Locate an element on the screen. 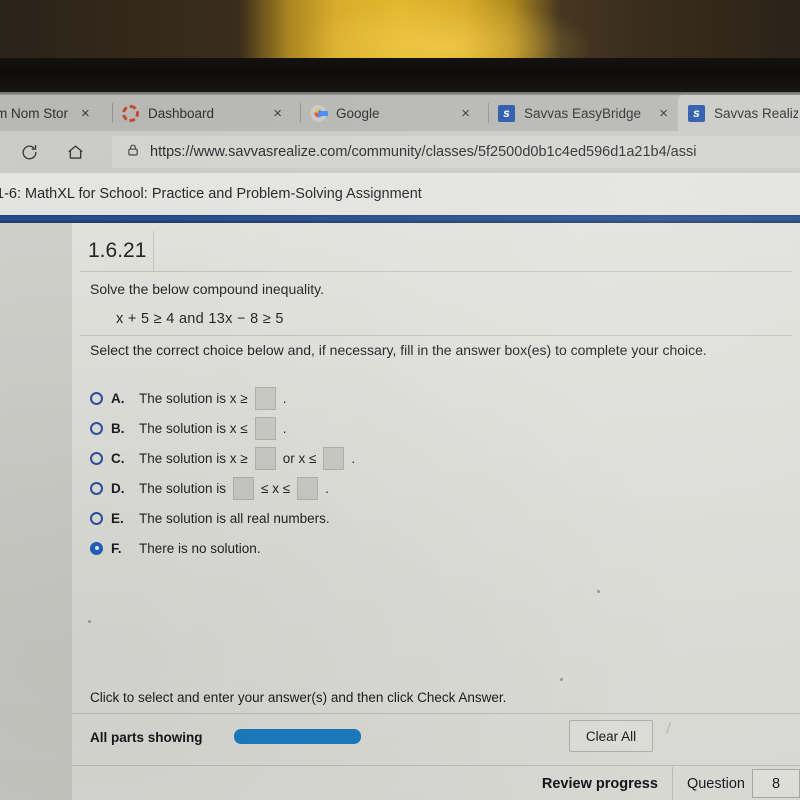 The height and width of the screenshot is (800, 800). browser-tab-4: s Savvas Realize is located at coordinates (739, 113).